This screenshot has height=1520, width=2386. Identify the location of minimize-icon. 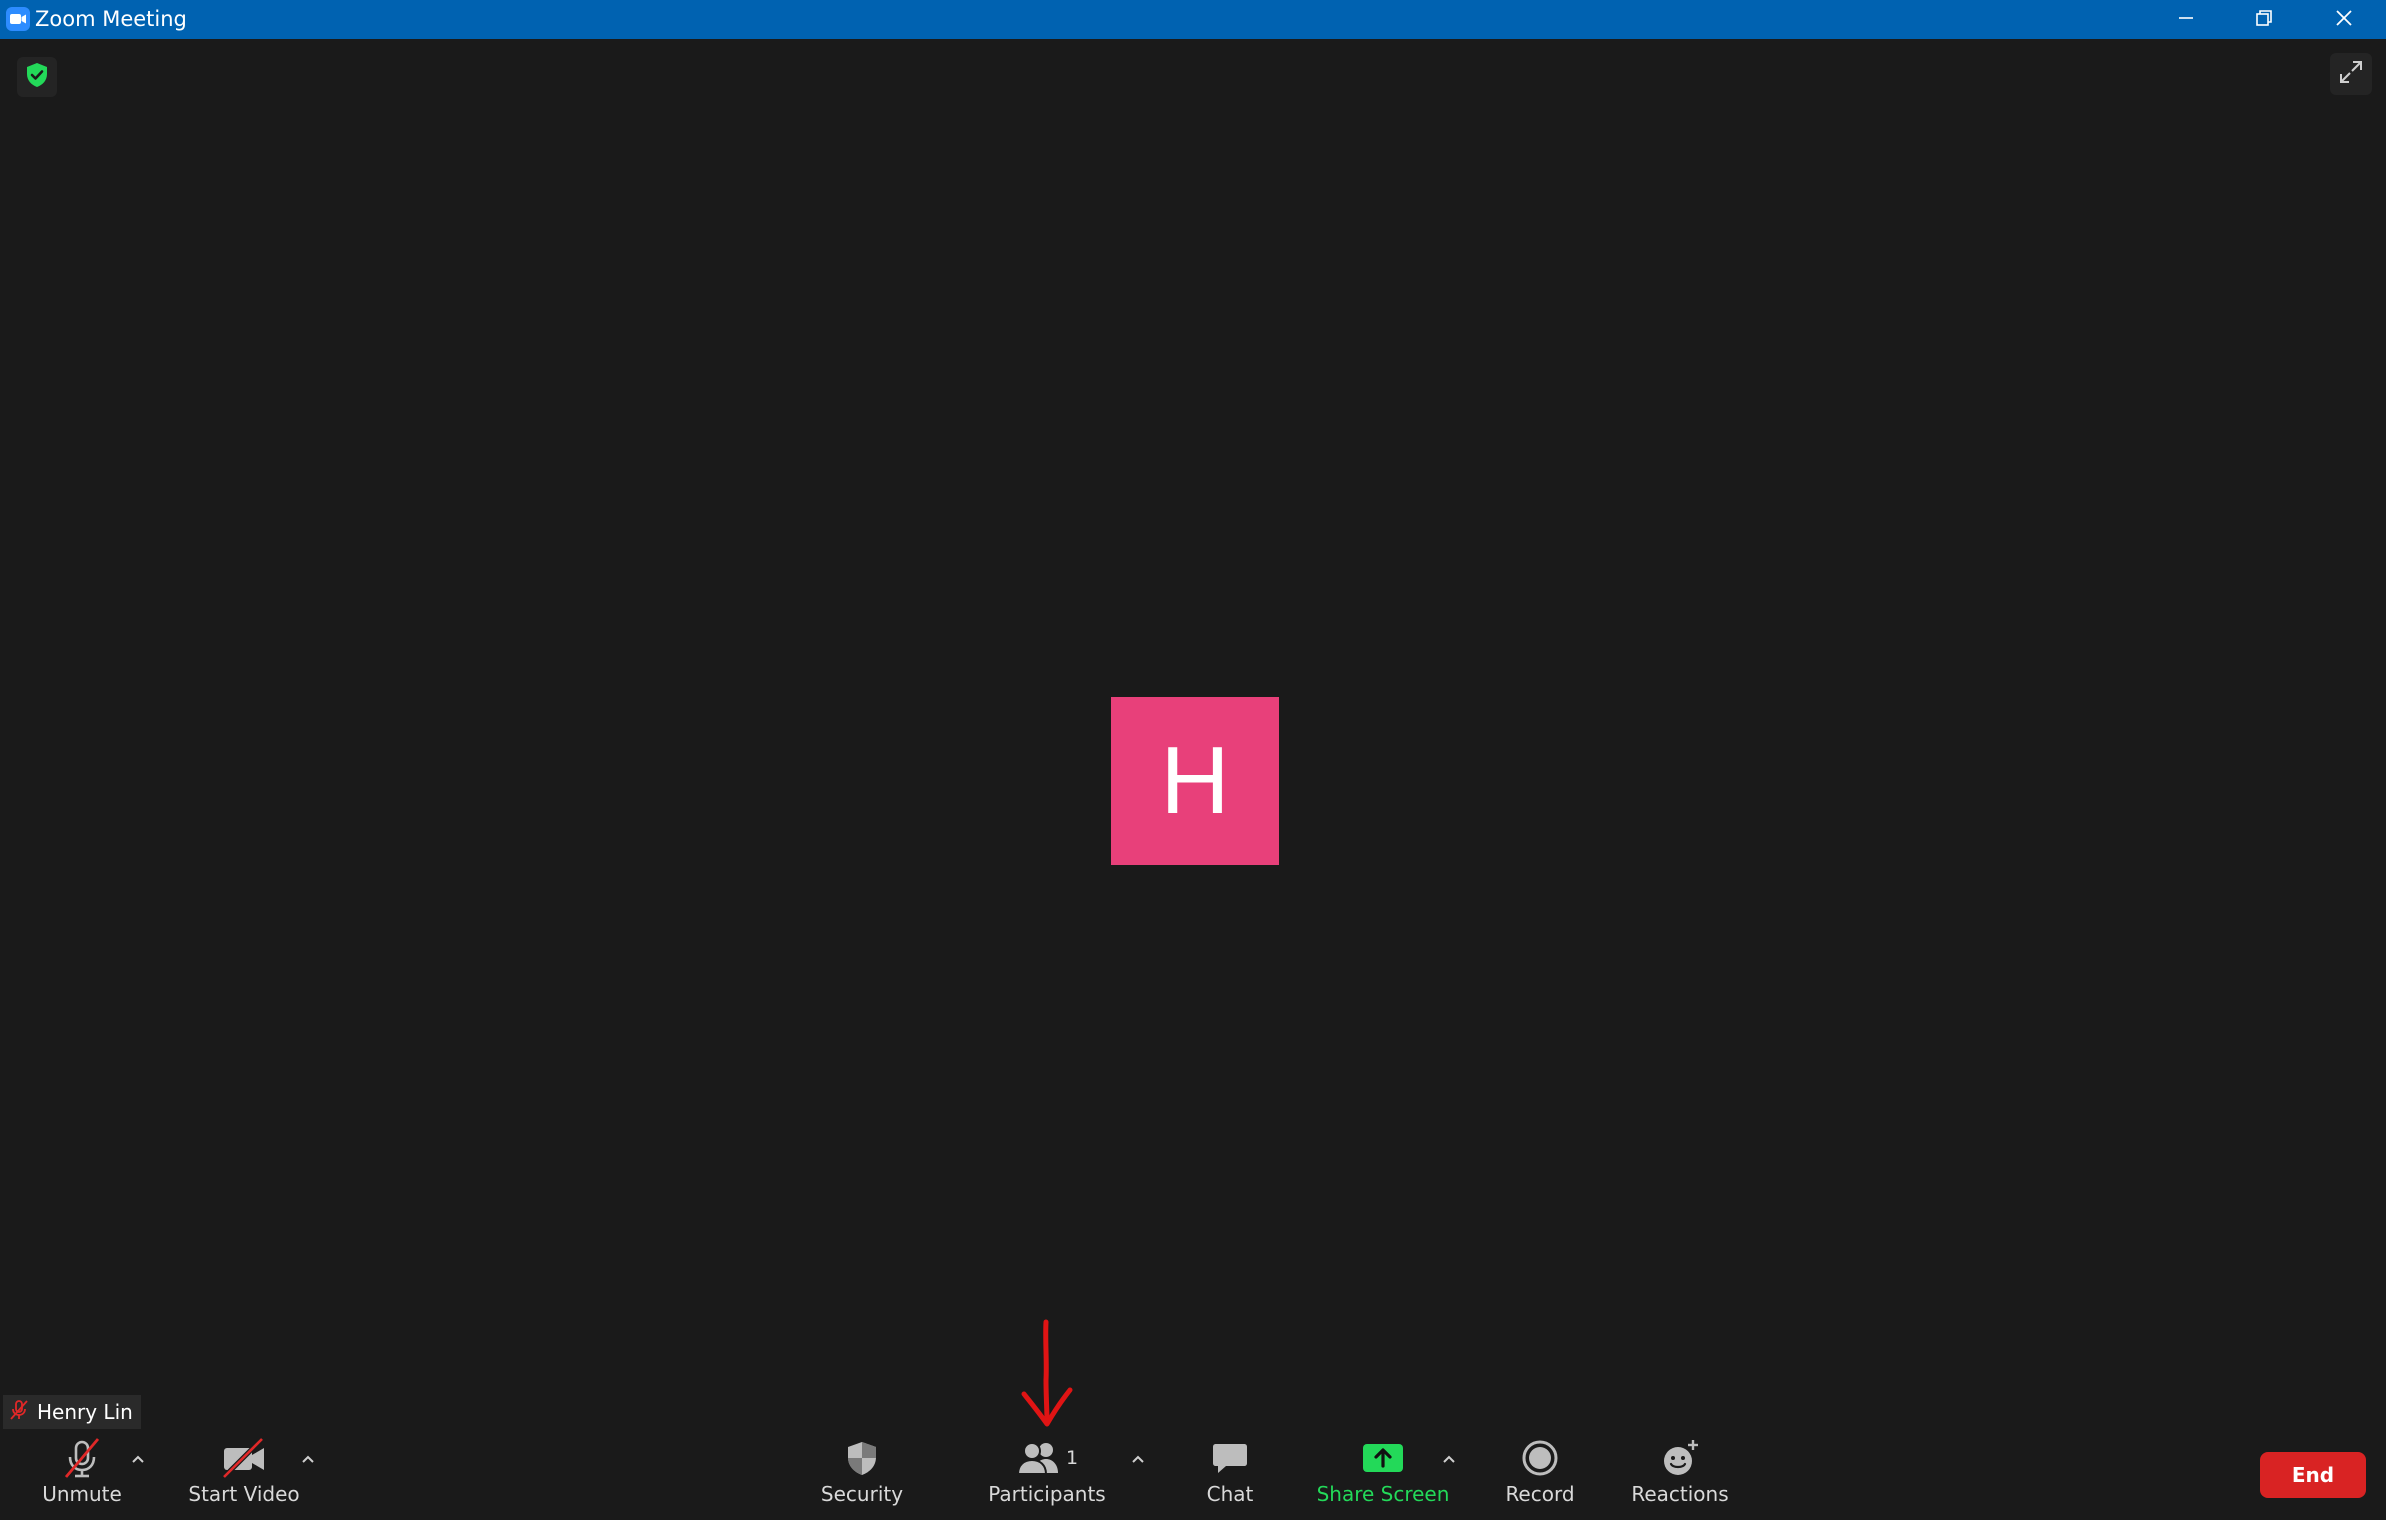
(2186, 20).